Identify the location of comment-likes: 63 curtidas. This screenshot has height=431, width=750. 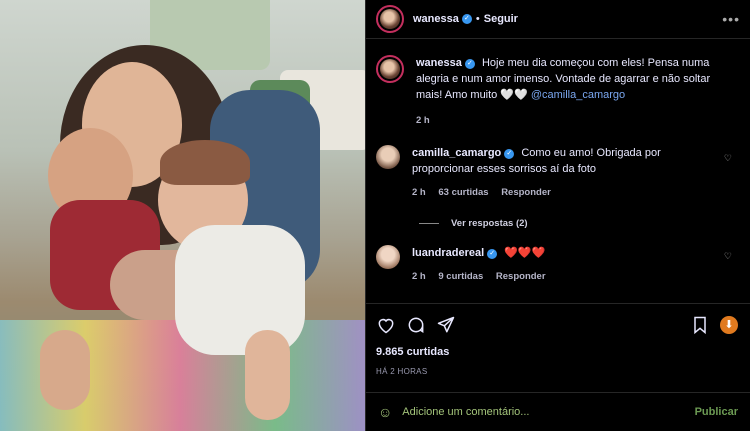
(463, 192).